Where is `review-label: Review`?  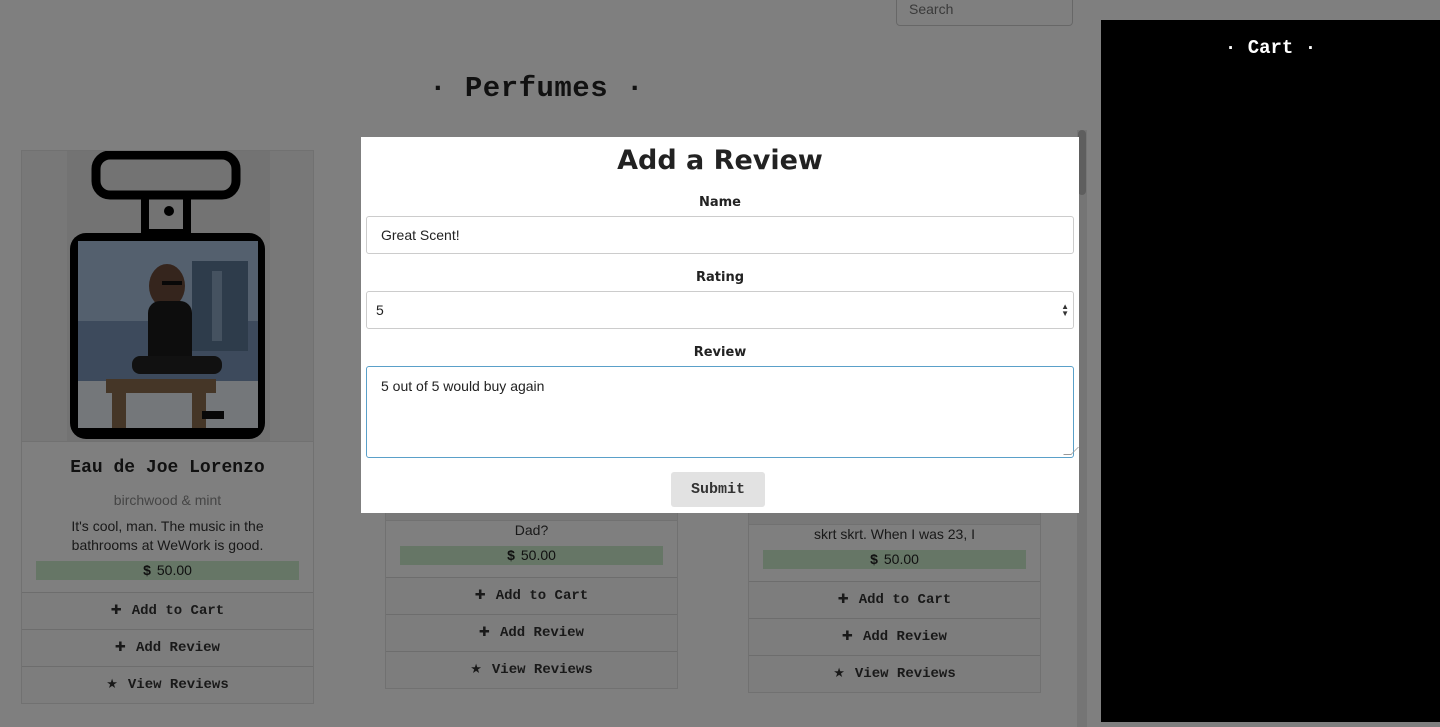 review-label: Review is located at coordinates (720, 352).